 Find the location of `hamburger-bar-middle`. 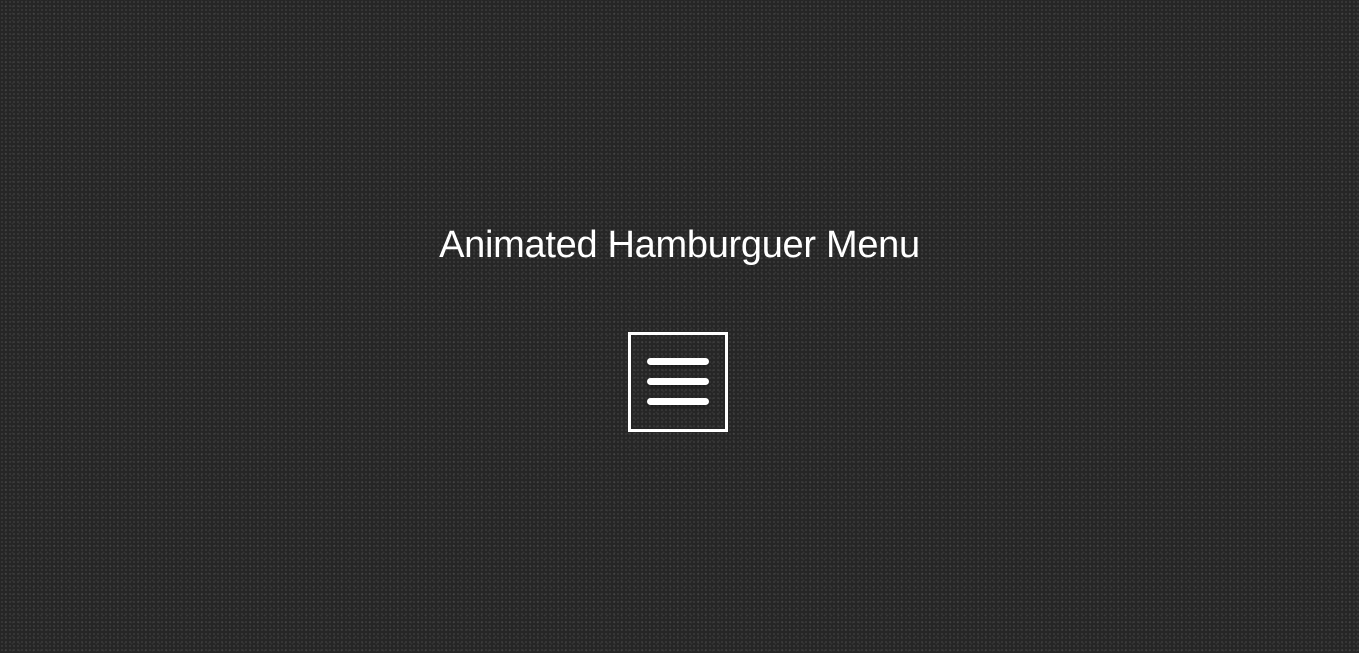

hamburger-bar-middle is located at coordinates (678, 381).